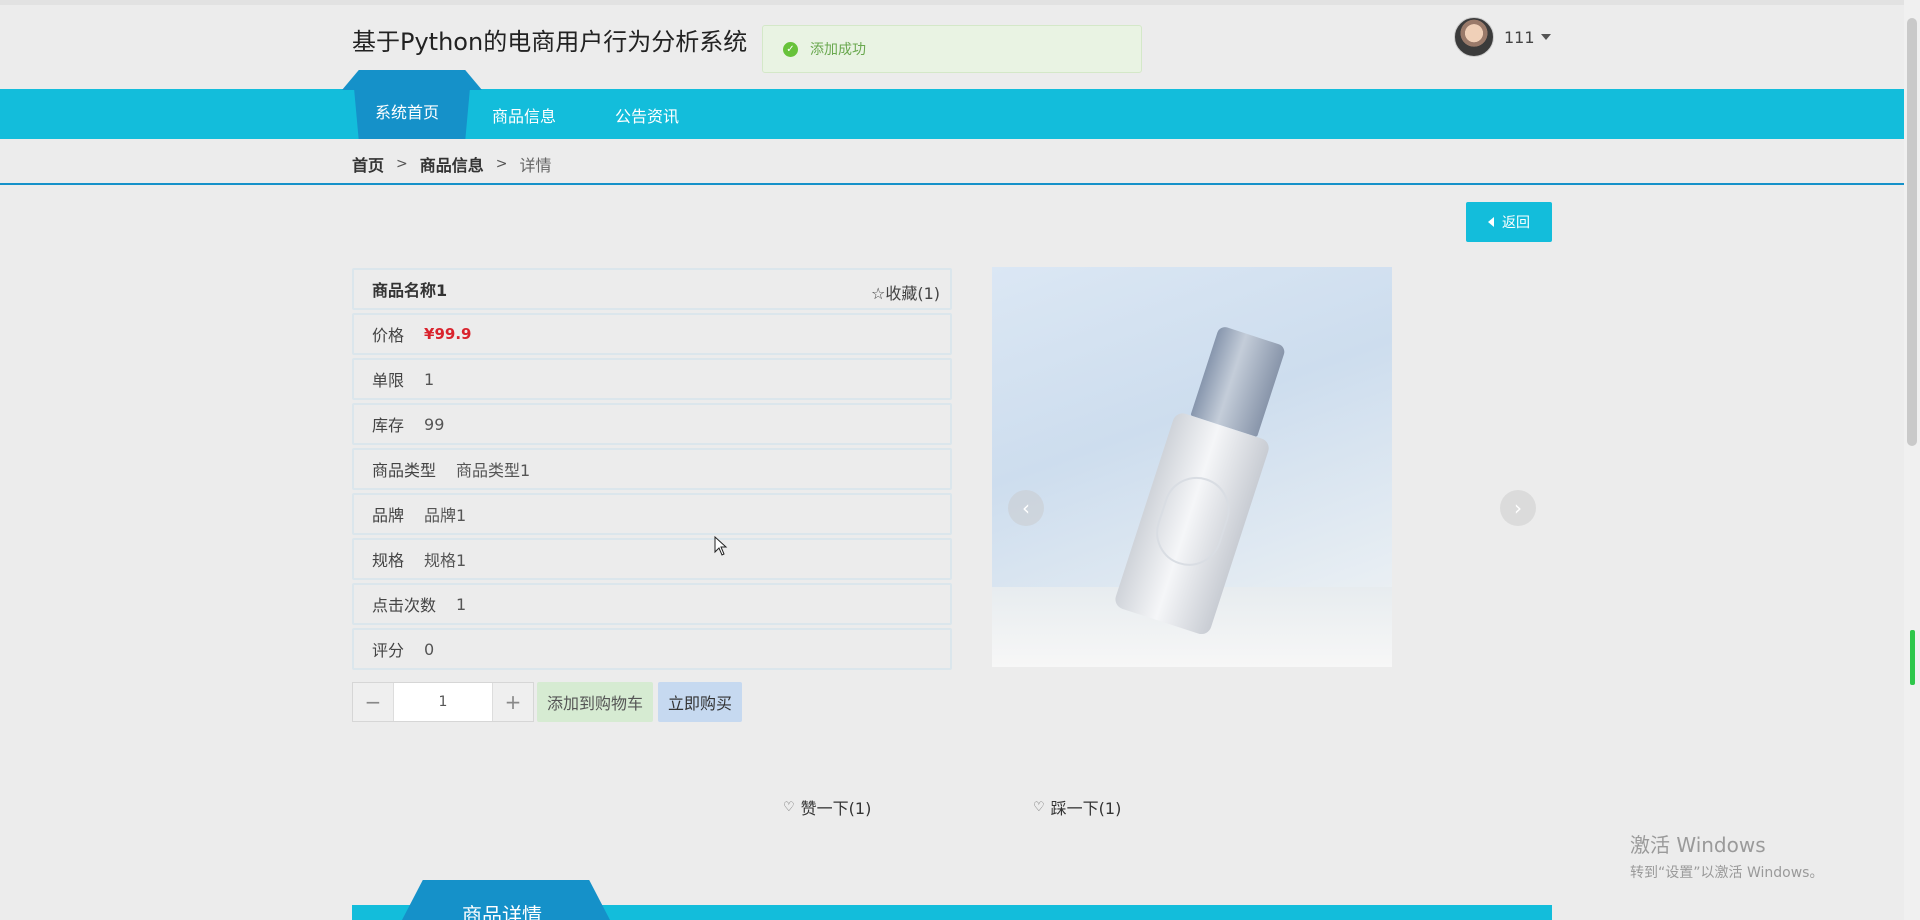  I want to click on breadcrumb-bar, so click(952, 162).